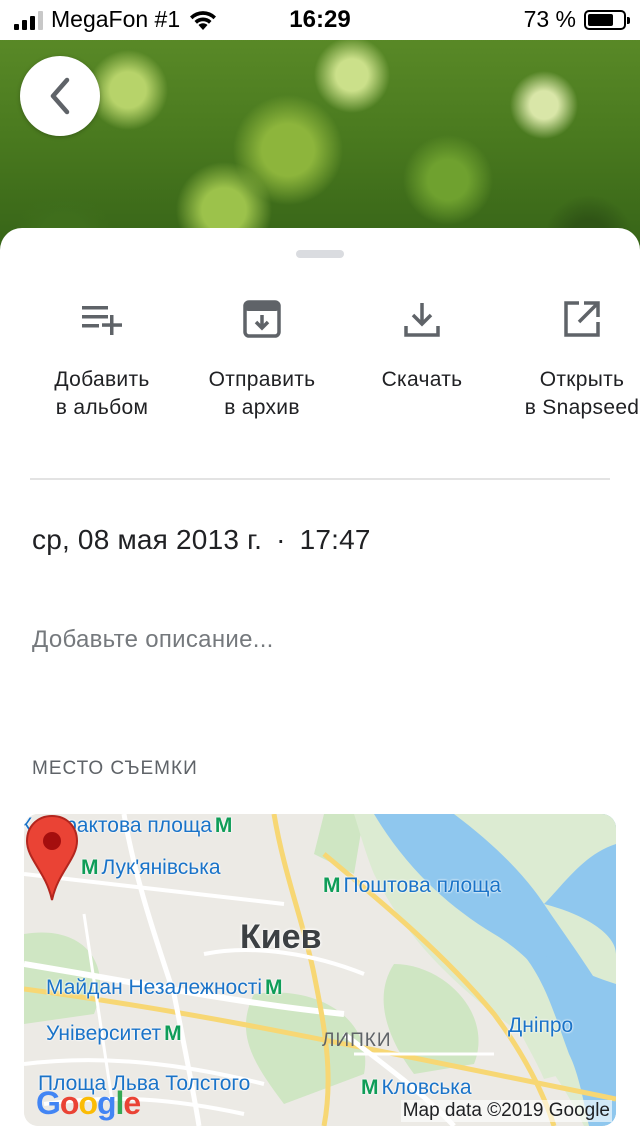  Describe the element at coordinates (335, 539) in the screenshot. I see `photo-time: 17:47` at that location.